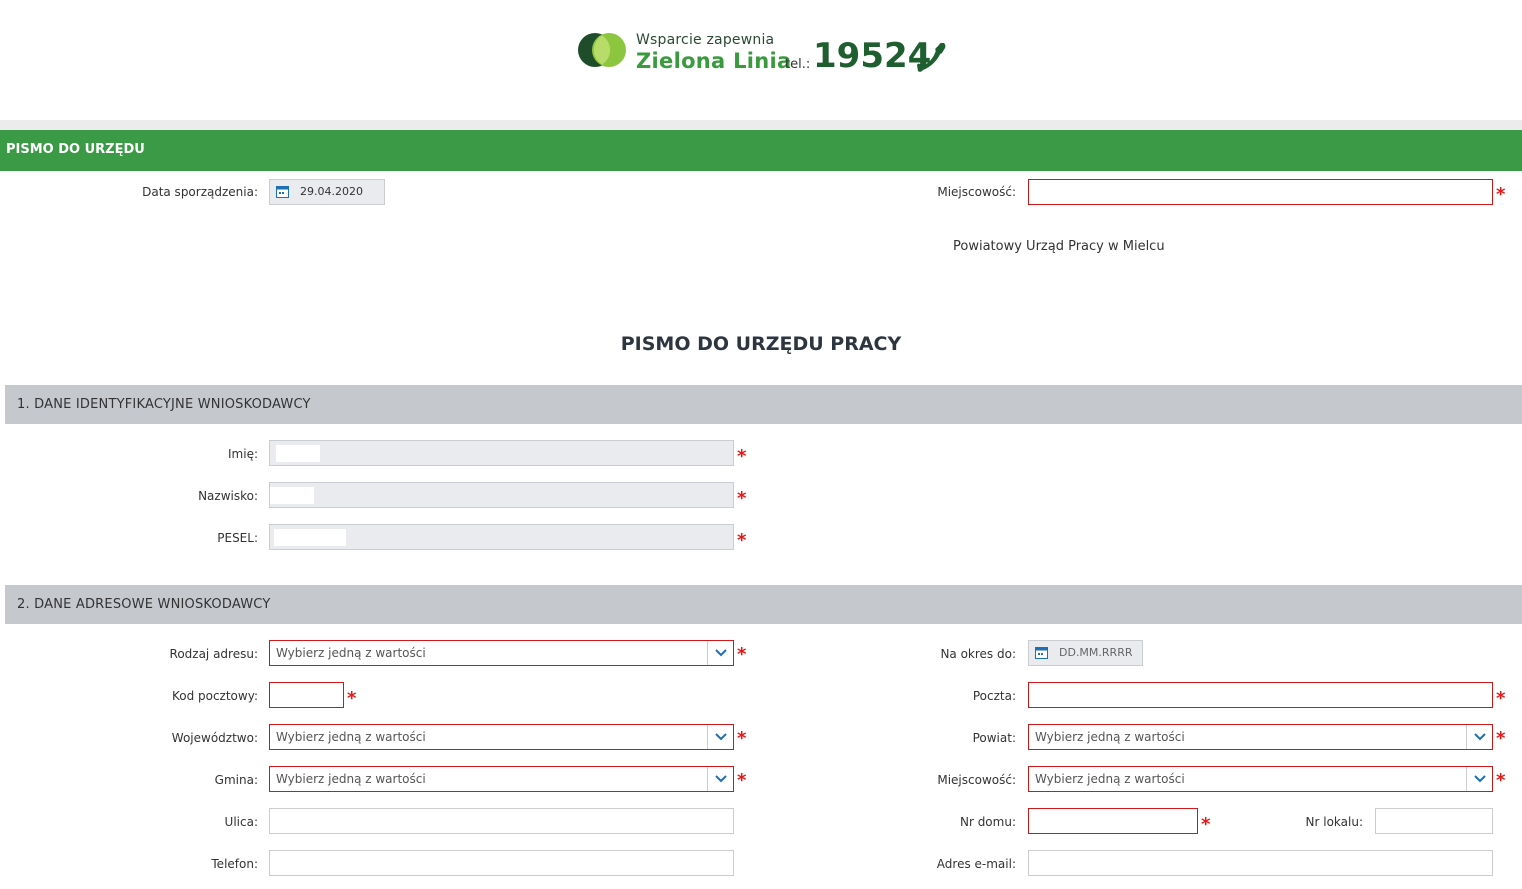 The height and width of the screenshot is (889, 1522). Describe the element at coordinates (501, 821) in the screenshot. I see `street-input` at that location.